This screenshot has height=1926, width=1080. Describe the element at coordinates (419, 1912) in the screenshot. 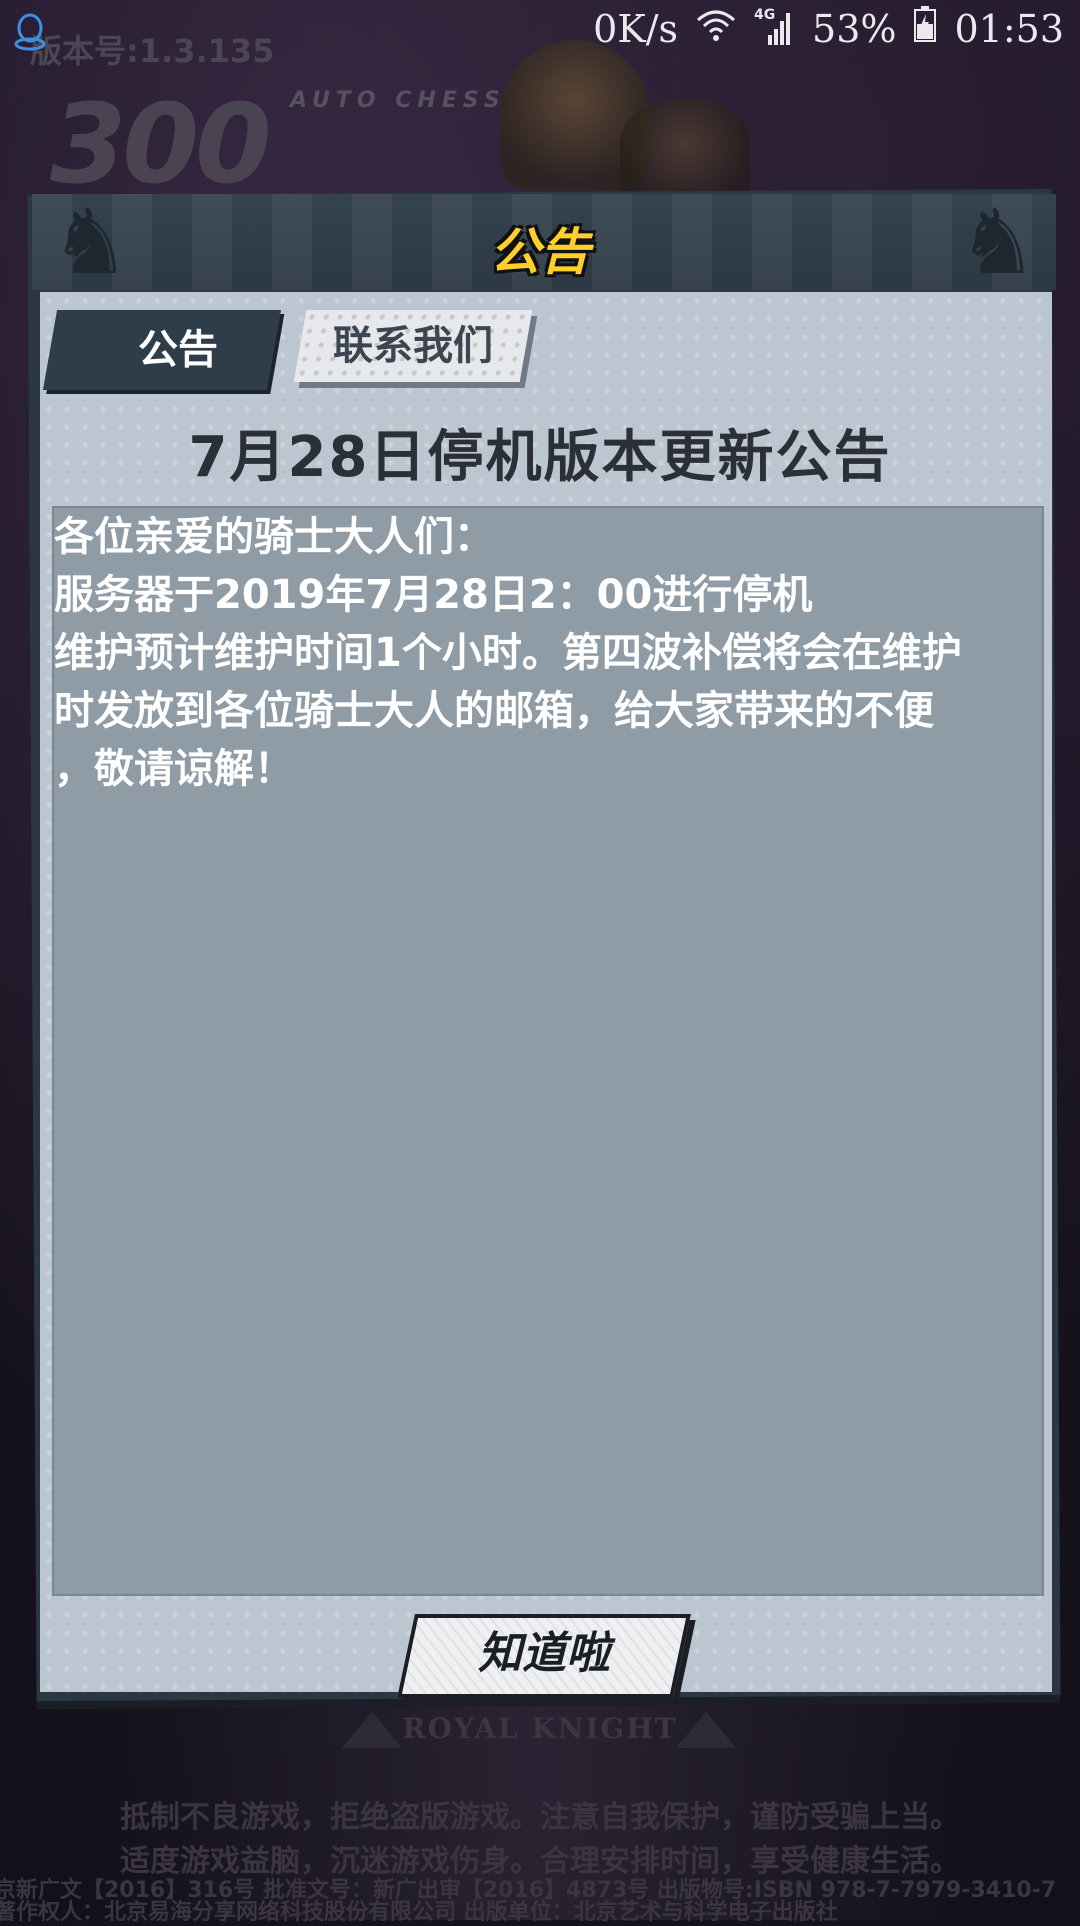

I see `license-line2: 著作权人：北京易海分享网络科技股份有限公司 出版单位：北京艺术与科学电子出版社` at that location.